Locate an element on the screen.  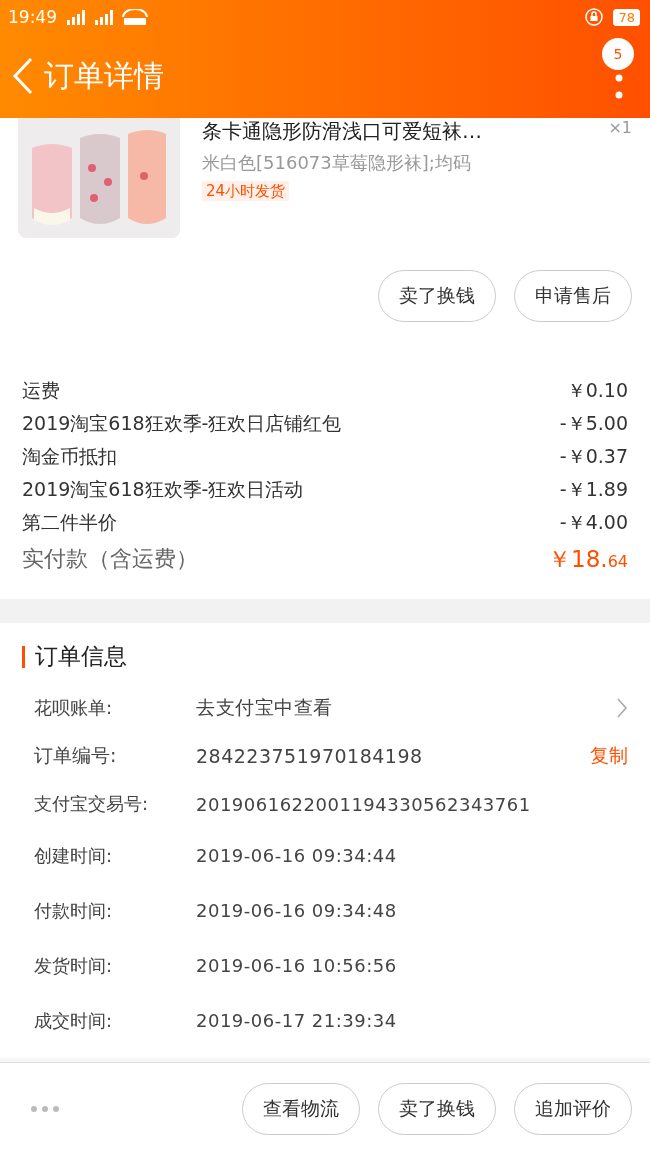
status-time: 19:49 is located at coordinates (32, 17).